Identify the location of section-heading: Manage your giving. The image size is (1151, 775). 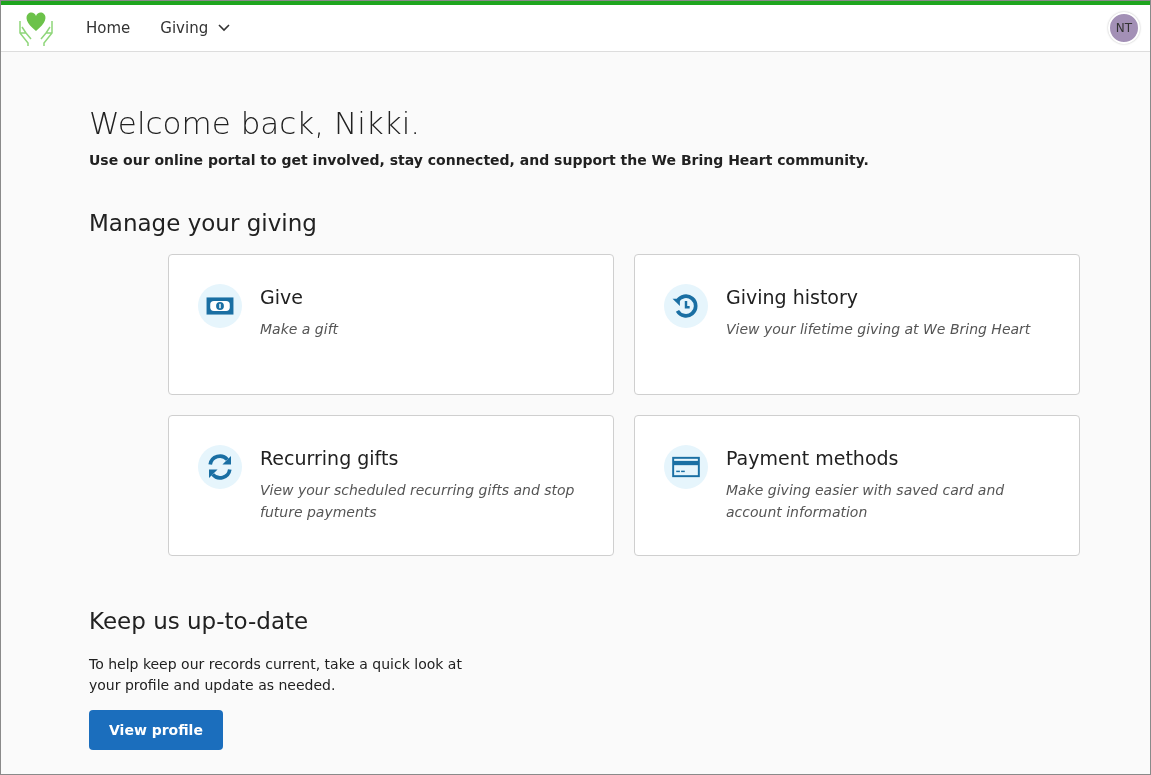
(203, 223).